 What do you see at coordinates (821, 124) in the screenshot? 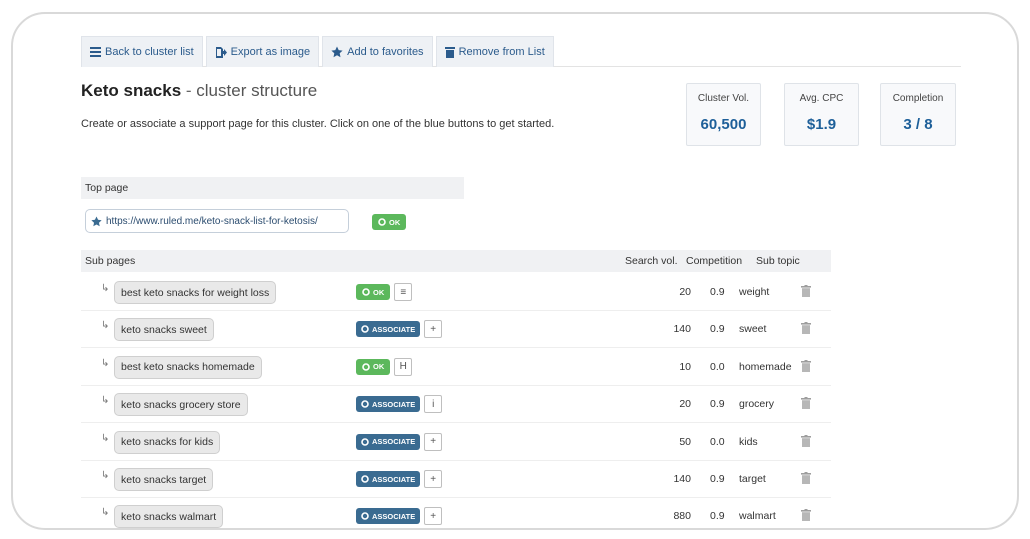
I see `avg-cpc-value: $1.9` at bounding box center [821, 124].